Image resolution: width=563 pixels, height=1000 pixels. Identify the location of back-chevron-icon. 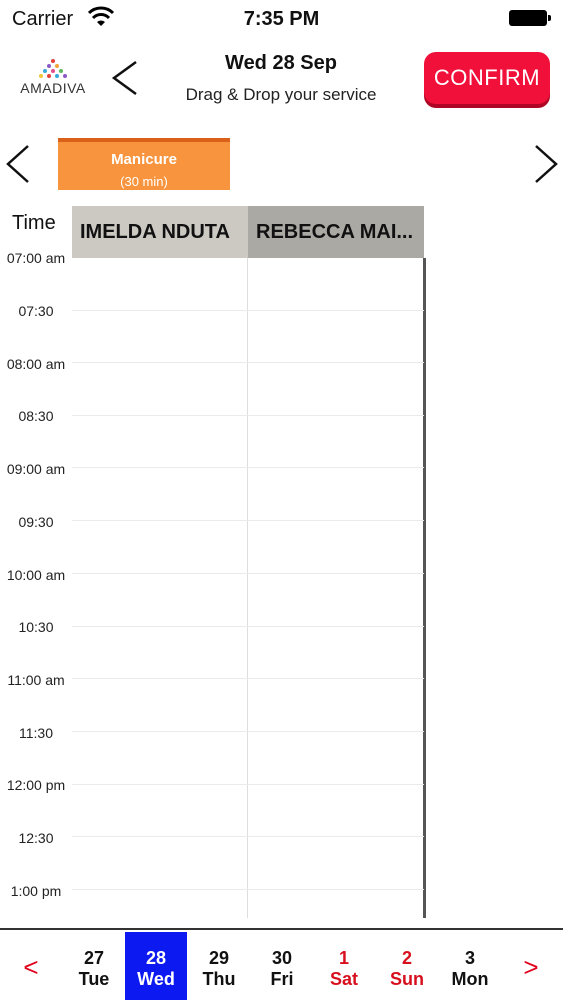
(125, 78).